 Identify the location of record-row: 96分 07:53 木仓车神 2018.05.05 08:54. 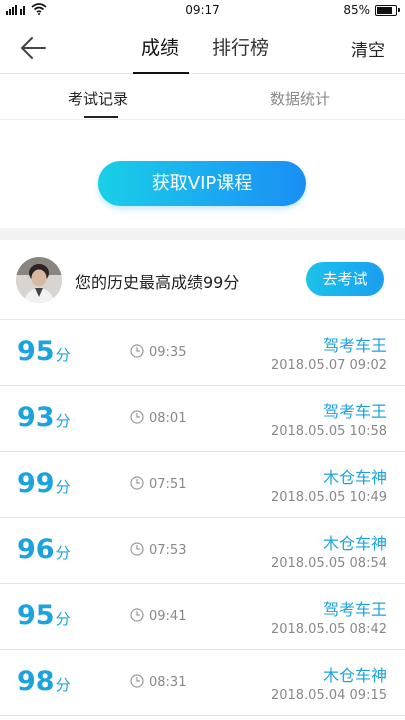
(202, 551).